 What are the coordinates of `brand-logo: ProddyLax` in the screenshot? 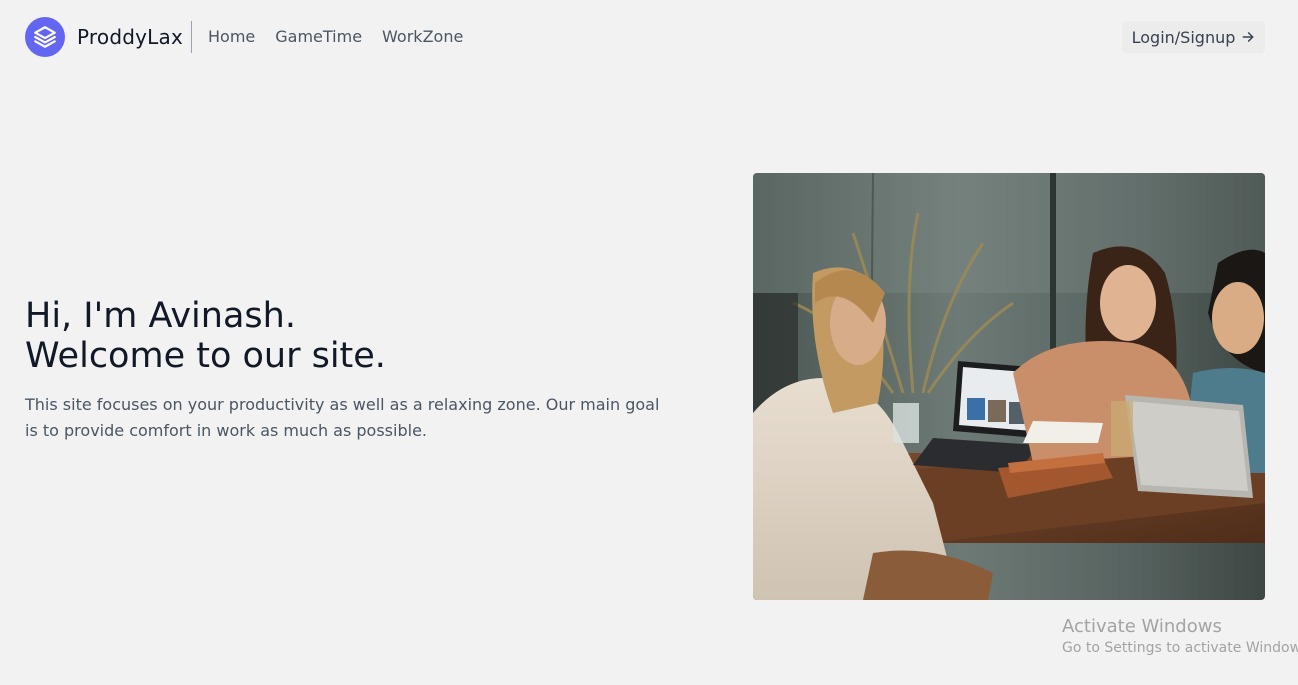 It's located at (104, 37).